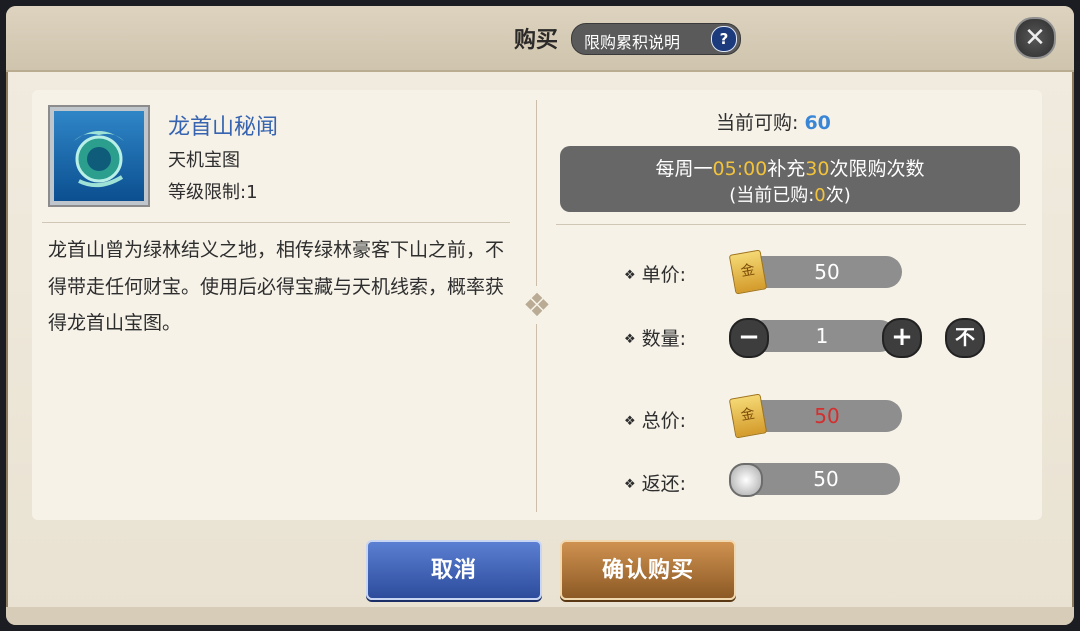 Image resolution: width=1080 pixels, height=631 pixels. What do you see at coordinates (817, 123) in the screenshot?
I see `available-value: 60` at bounding box center [817, 123].